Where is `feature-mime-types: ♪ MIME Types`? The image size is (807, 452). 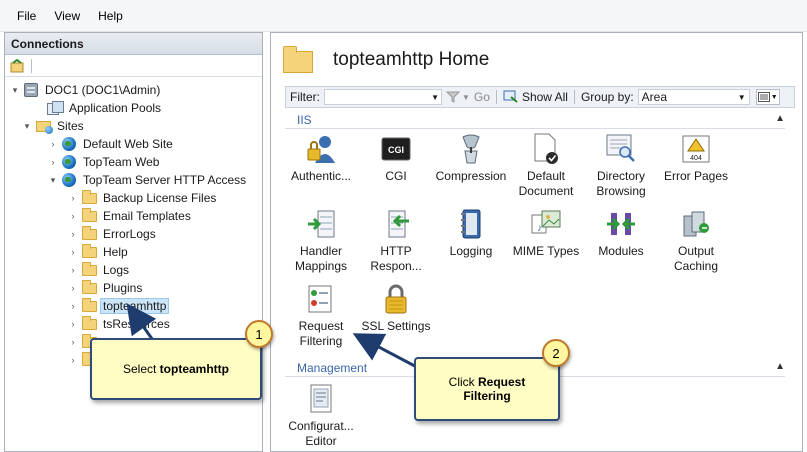
feature-mime-types: ♪ MIME Types is located at coordinates (546, 233).